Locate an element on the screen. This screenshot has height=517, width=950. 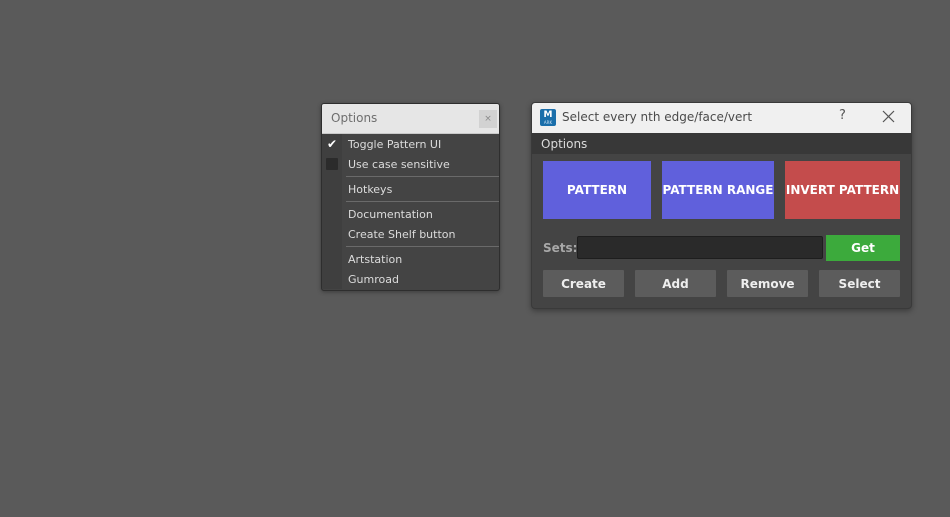
menu-item-documentation: Documentation is located at coordinates (410, 214).